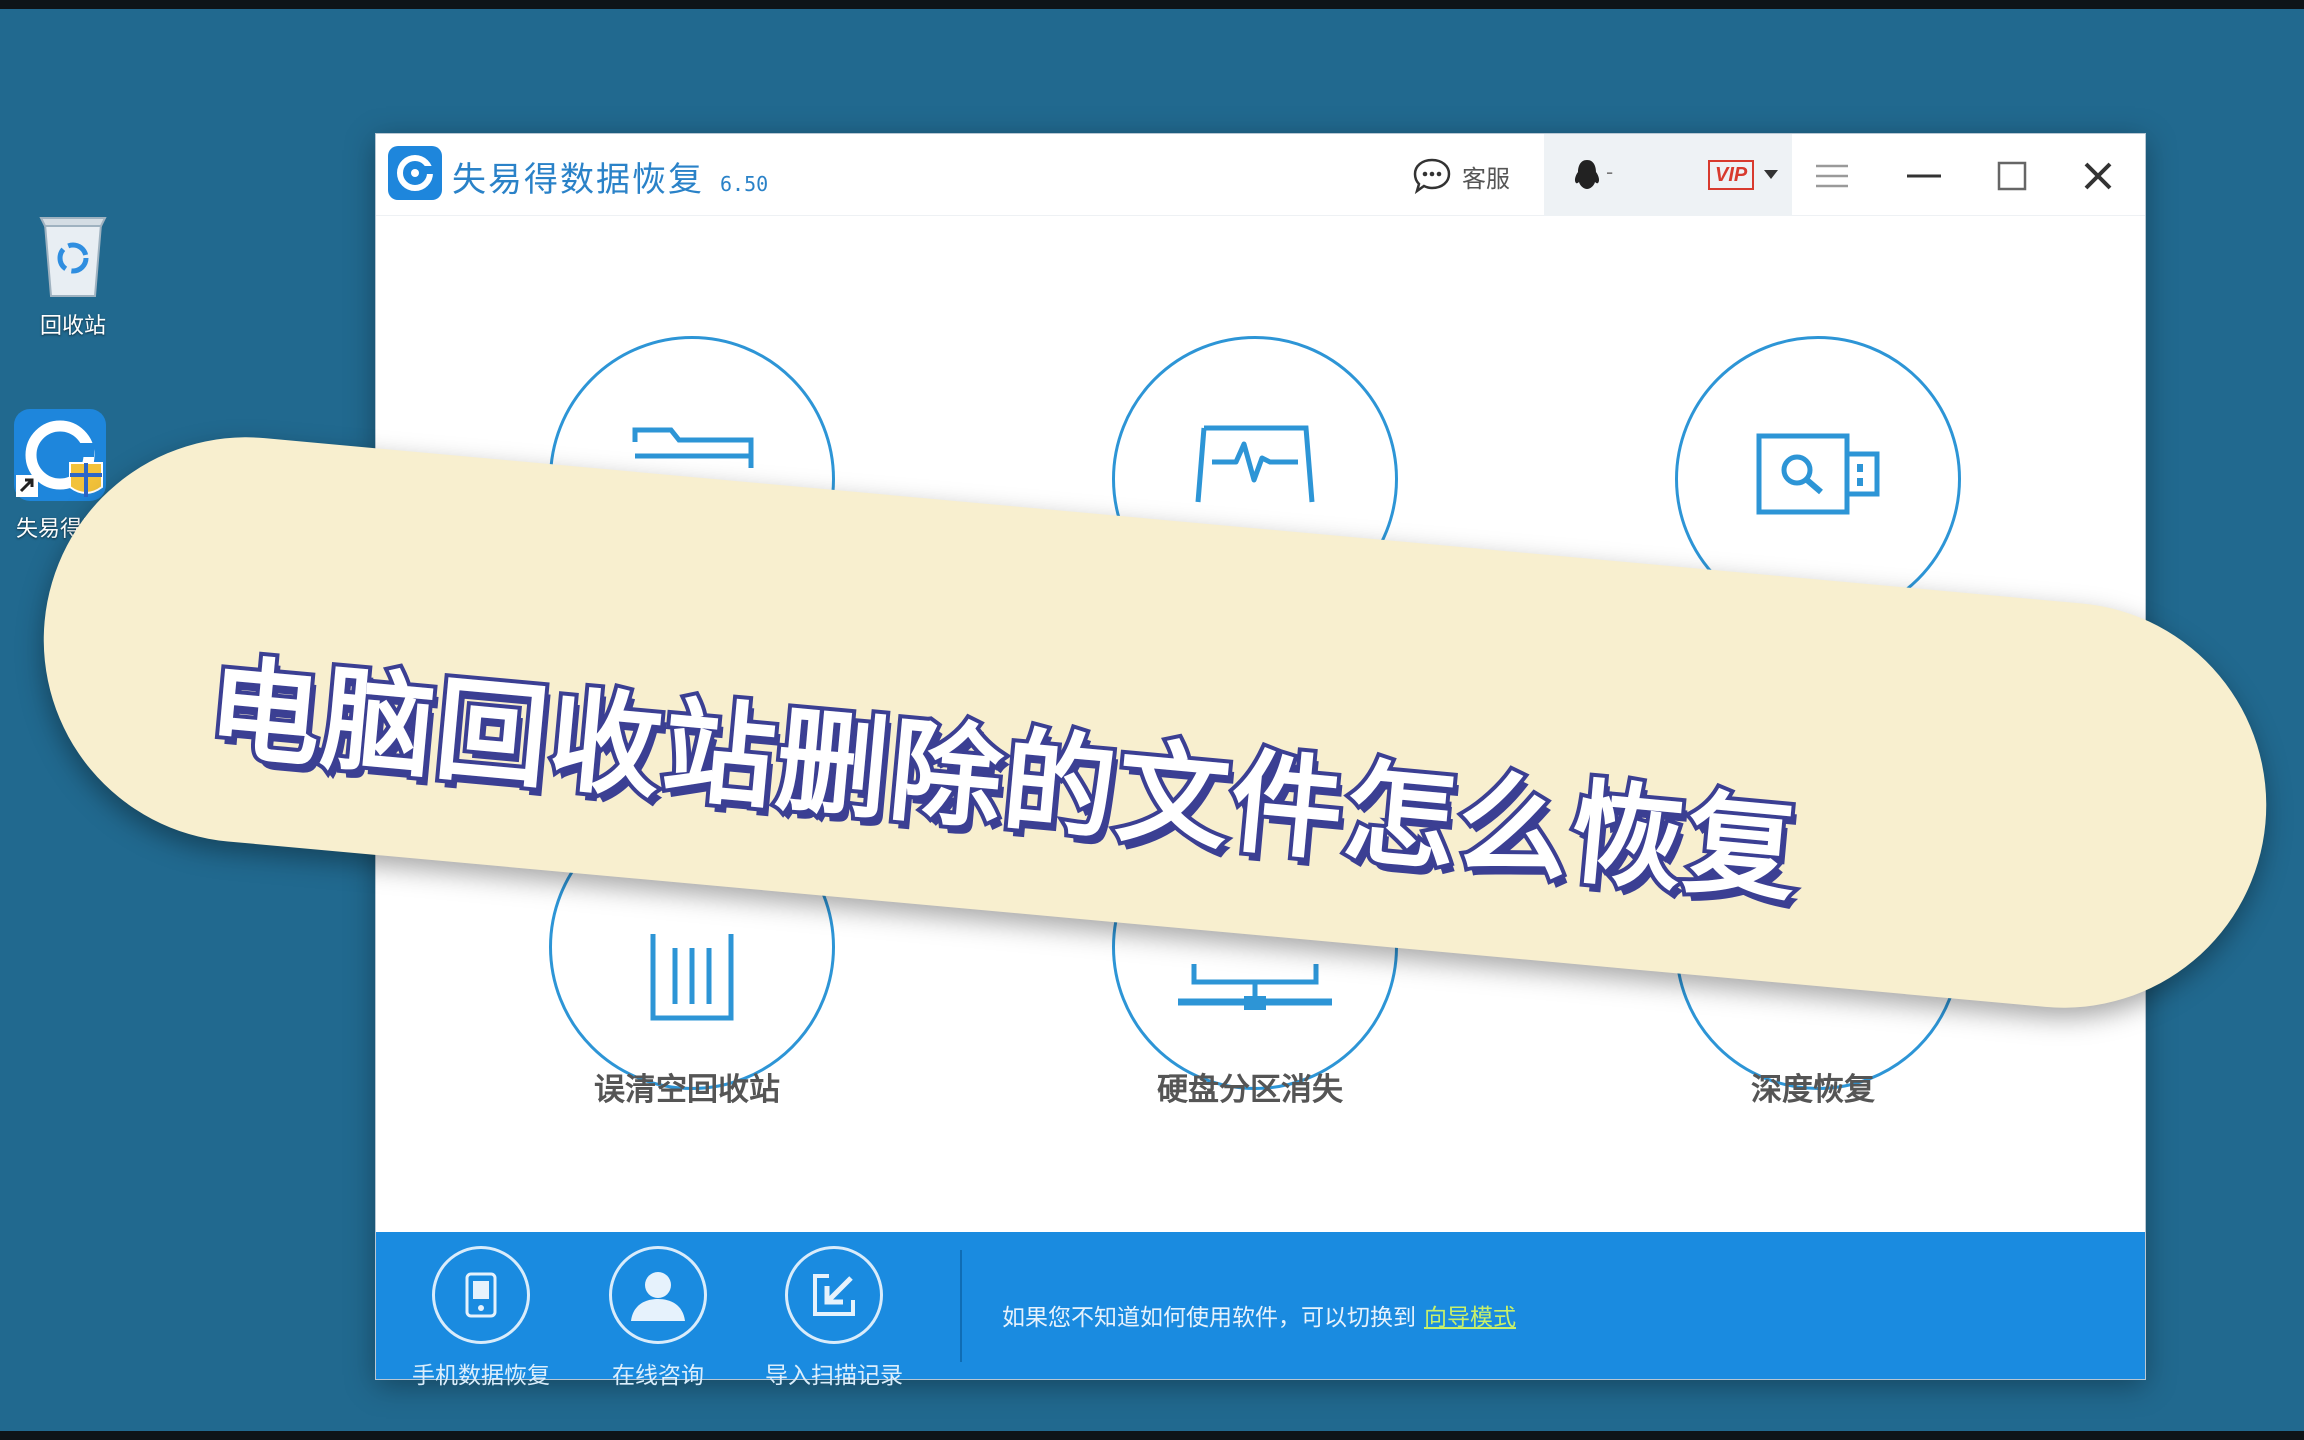 This screenshot has height=1440, width=2304. Describe the element at coordinates (1813, 1086) in the screenshot. I see `feature-label: 深度恢复` at that location.